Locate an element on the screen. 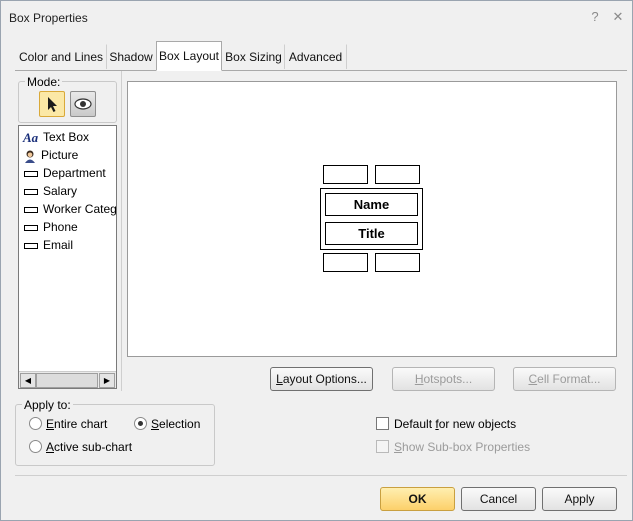 The width and height of the screenshot is (633, 521). preview-slot-top-left is located at coordinates (345, 174).